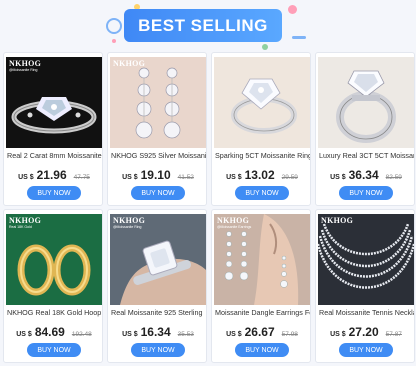 The height and width of the screenshot is (366, 416). I want to click on brand-sublabel: Real 18K Gold, so click(20, 227).